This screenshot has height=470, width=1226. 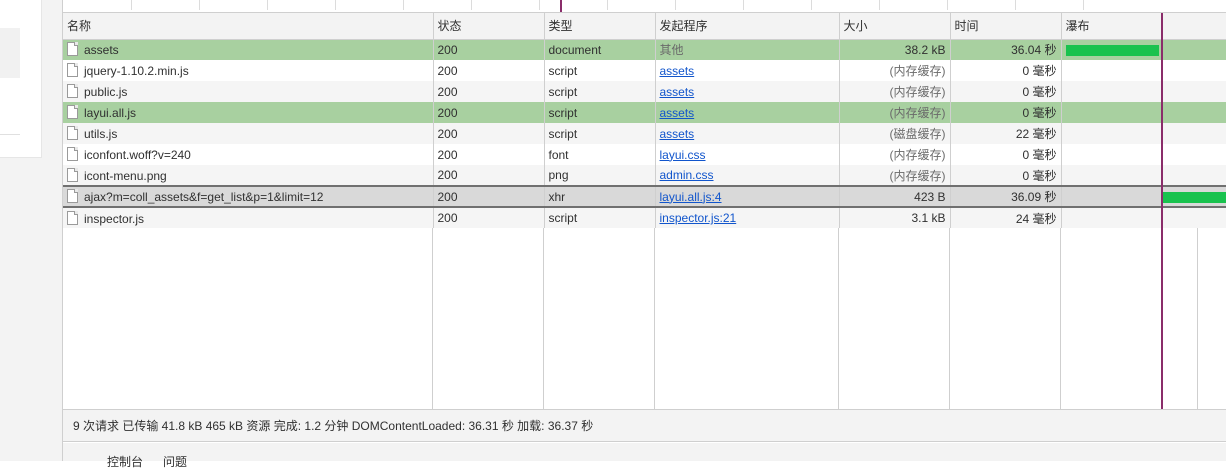 What do you see at coordinates (1006, 49) in the screenshot?
I see `time-cell: 36.04 秒` at bounding box center [1006, 49].